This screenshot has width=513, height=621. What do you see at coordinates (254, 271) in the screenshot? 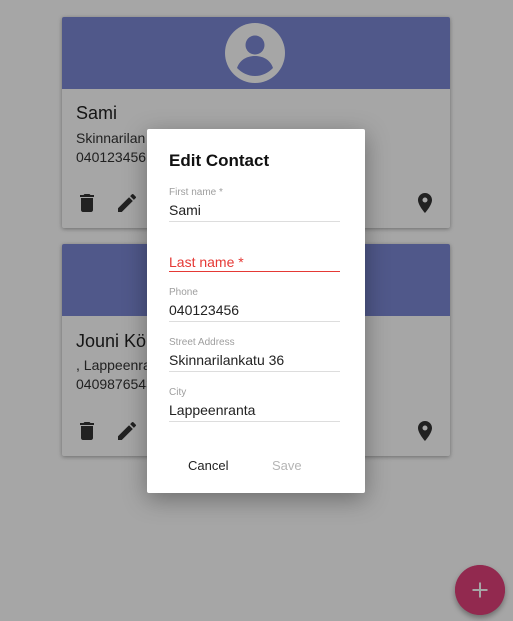
I see `field-underline-error` at bounding box center [254, 271].